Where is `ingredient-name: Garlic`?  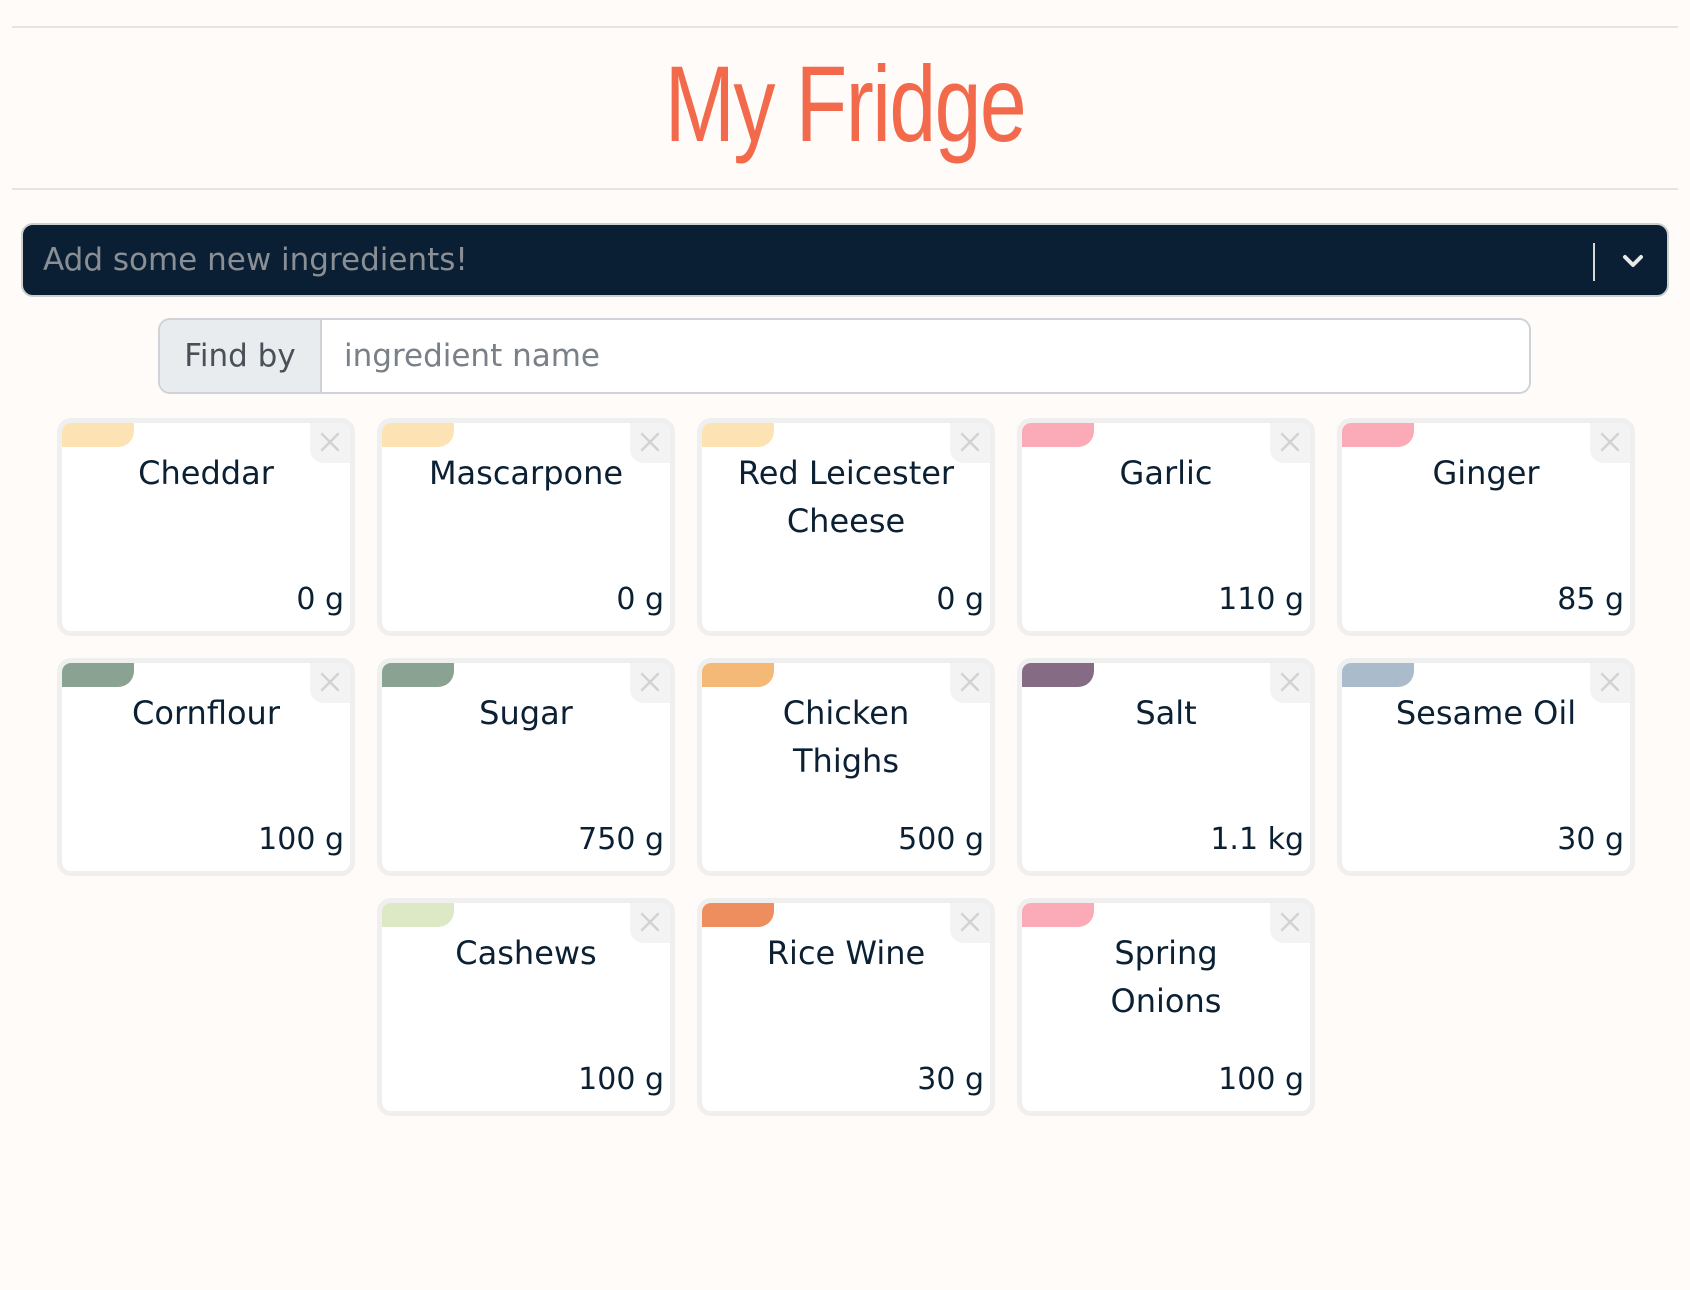 ingredient-name: Garlic is located at coordinates (1166, 473).